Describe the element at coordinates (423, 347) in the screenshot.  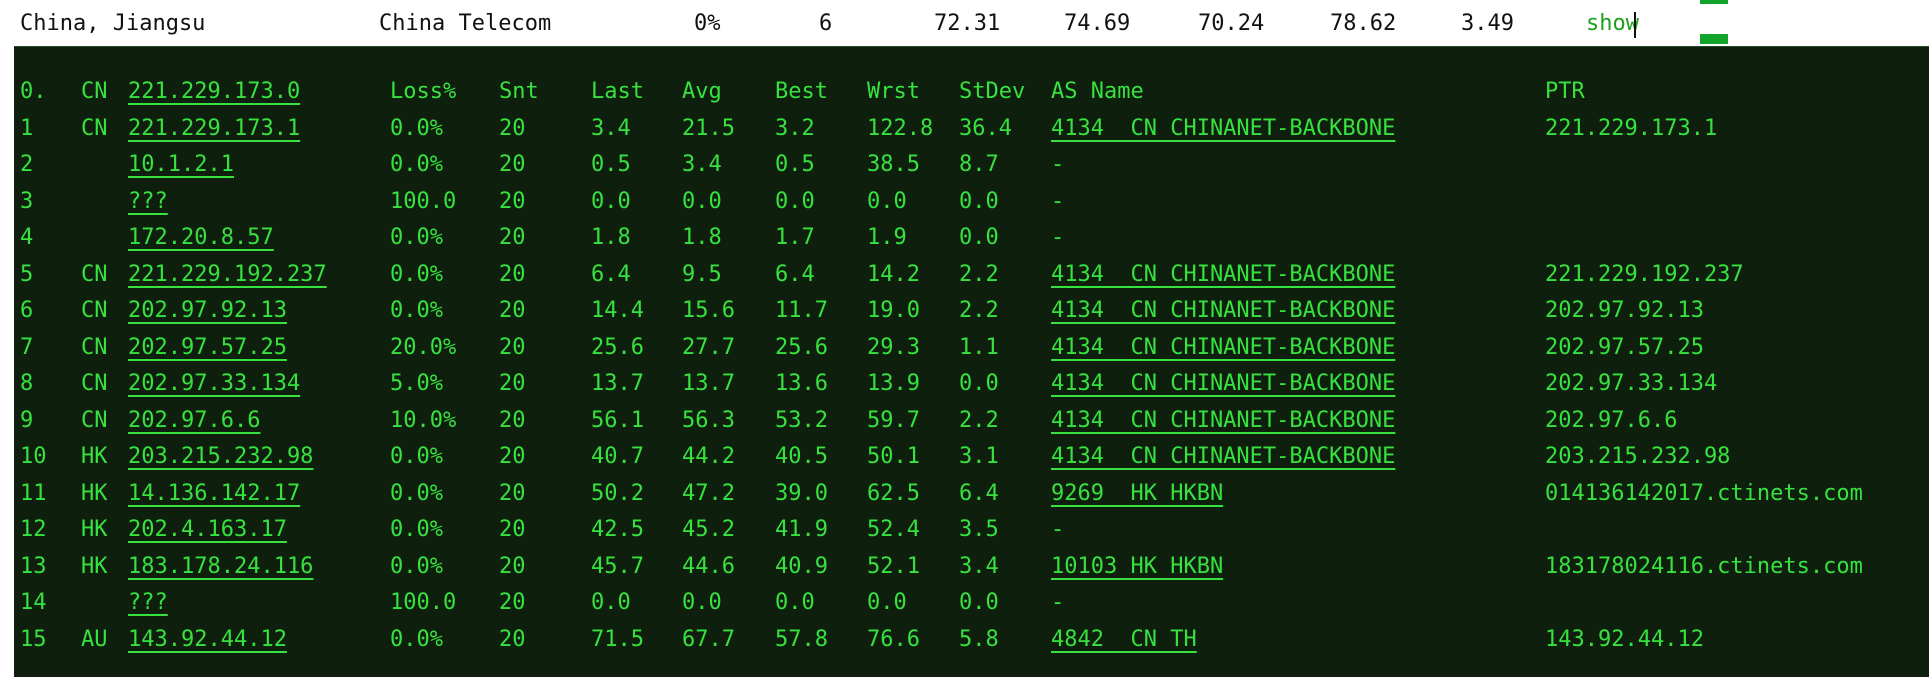
I see `loss-value: 20.0%` at that location.